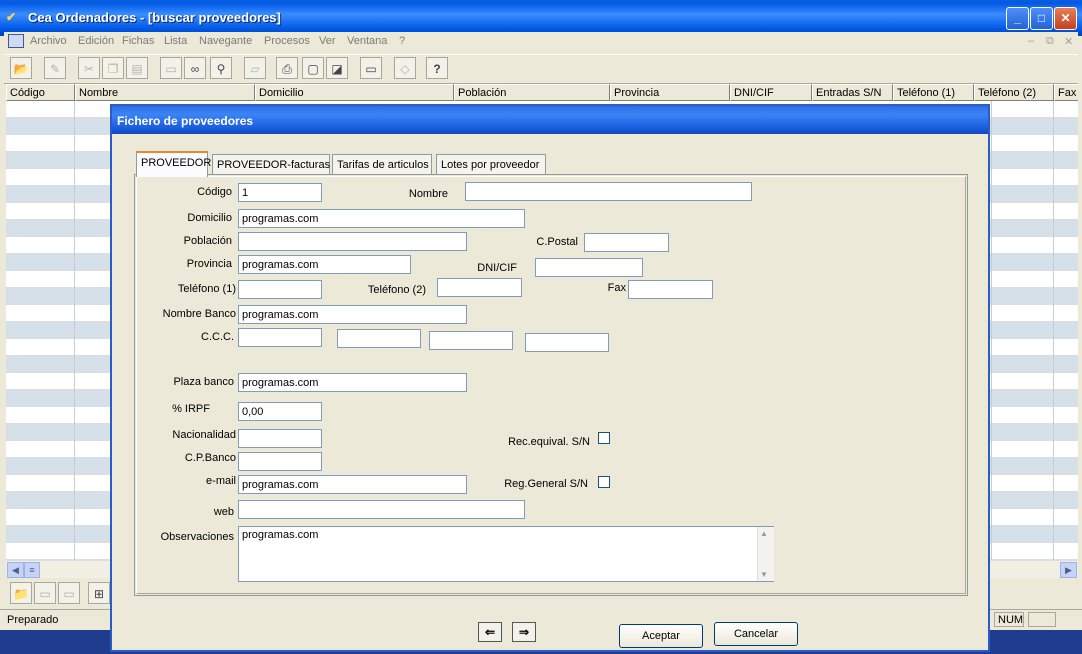 This screenshot has height=654, width=1082. I want to click on scroll-up-icon: ▲, so click(764, 533).